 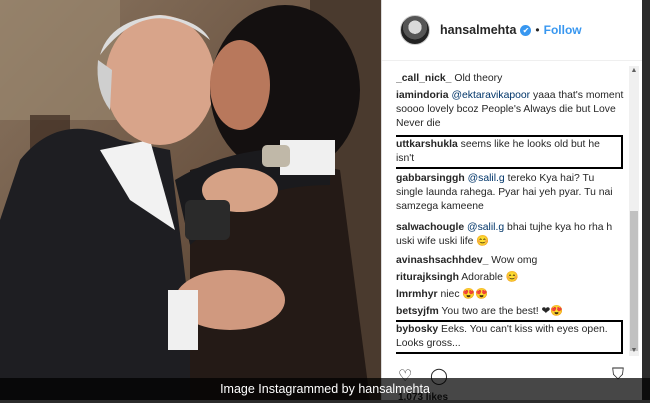 I want to click on verified-badge-icon: ✔, so click(x=526, y=30).